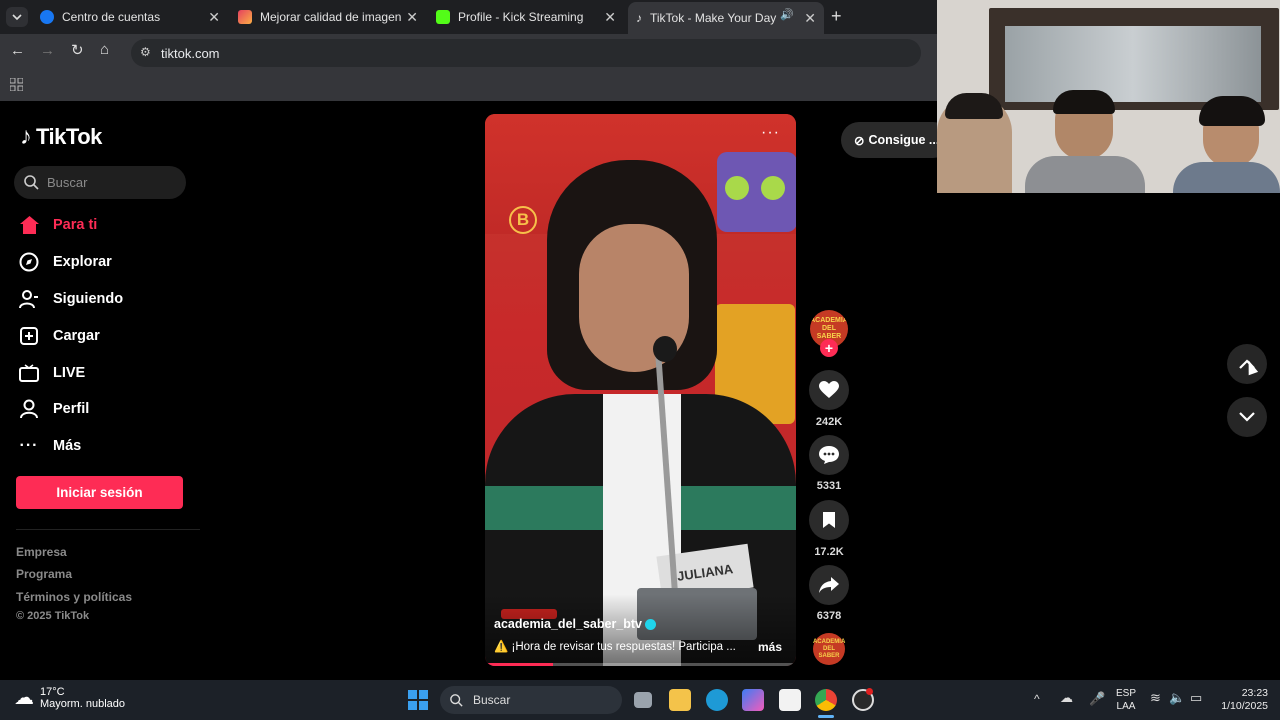 Image resolution: width=1280 pixels, height=720 pixels. I want to click on tiktok-favicon-icon: ♪, so click(639, 18).